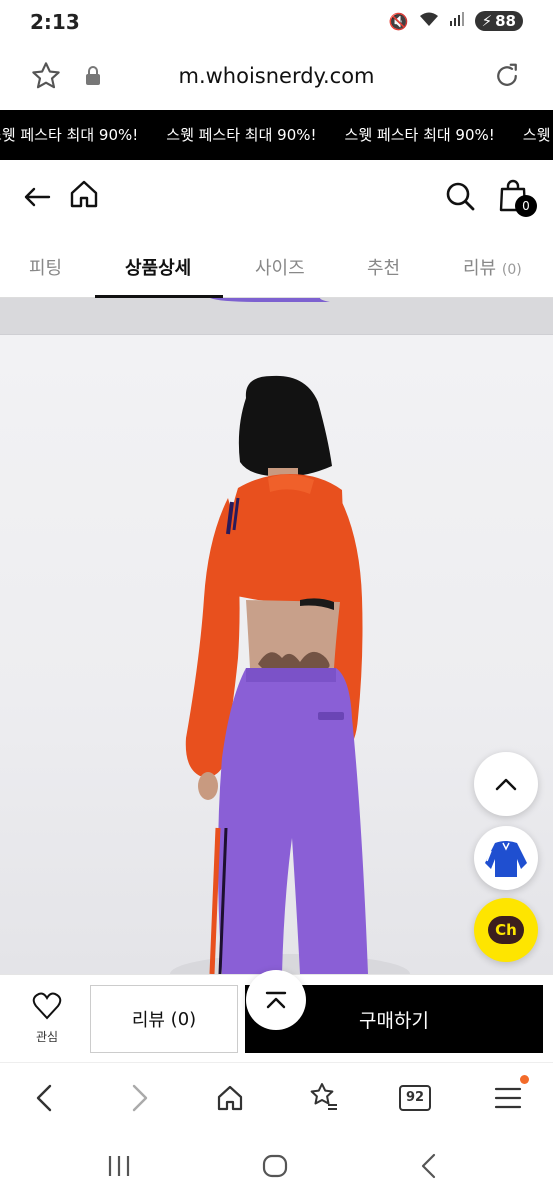 Image resolution: width=553 pixels, height=1200 pixels. What do you see at coordinates (84, 196) in the screenshot?
I see `home-icon` at bounding box center [84, 196].